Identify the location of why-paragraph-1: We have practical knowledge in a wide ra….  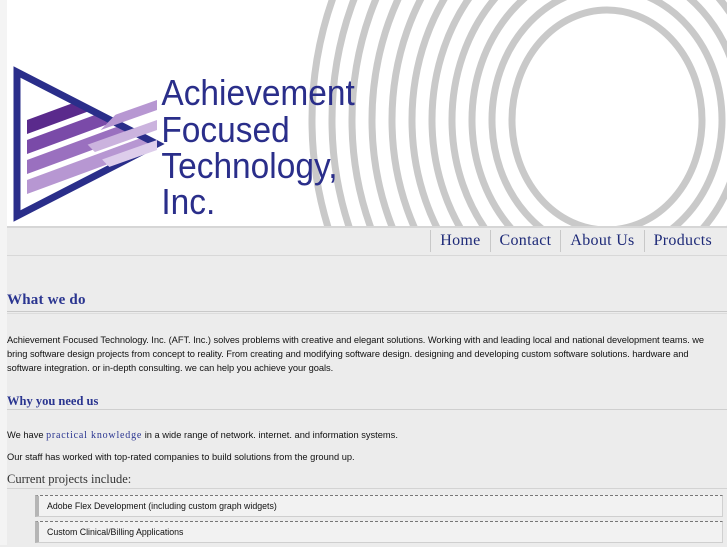
(202, 435).